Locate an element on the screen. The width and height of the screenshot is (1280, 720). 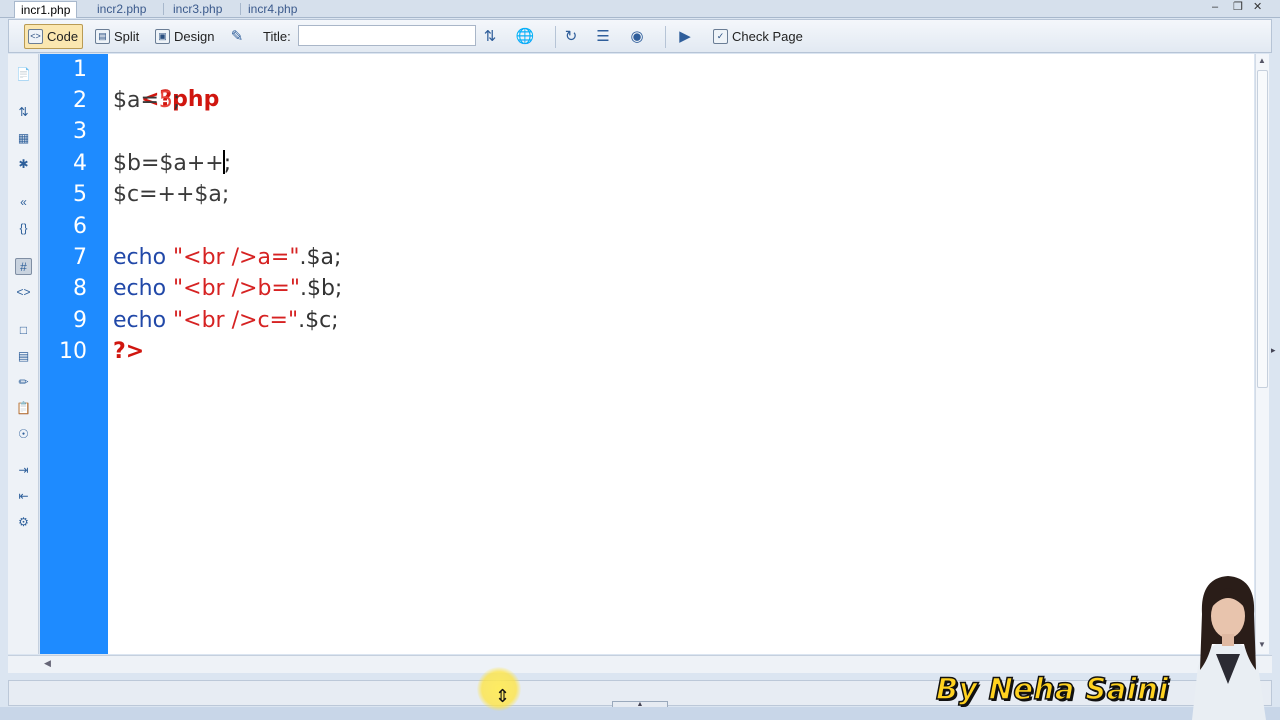
validate-markup-icon: ▶ is located at coordinates (685, 37).